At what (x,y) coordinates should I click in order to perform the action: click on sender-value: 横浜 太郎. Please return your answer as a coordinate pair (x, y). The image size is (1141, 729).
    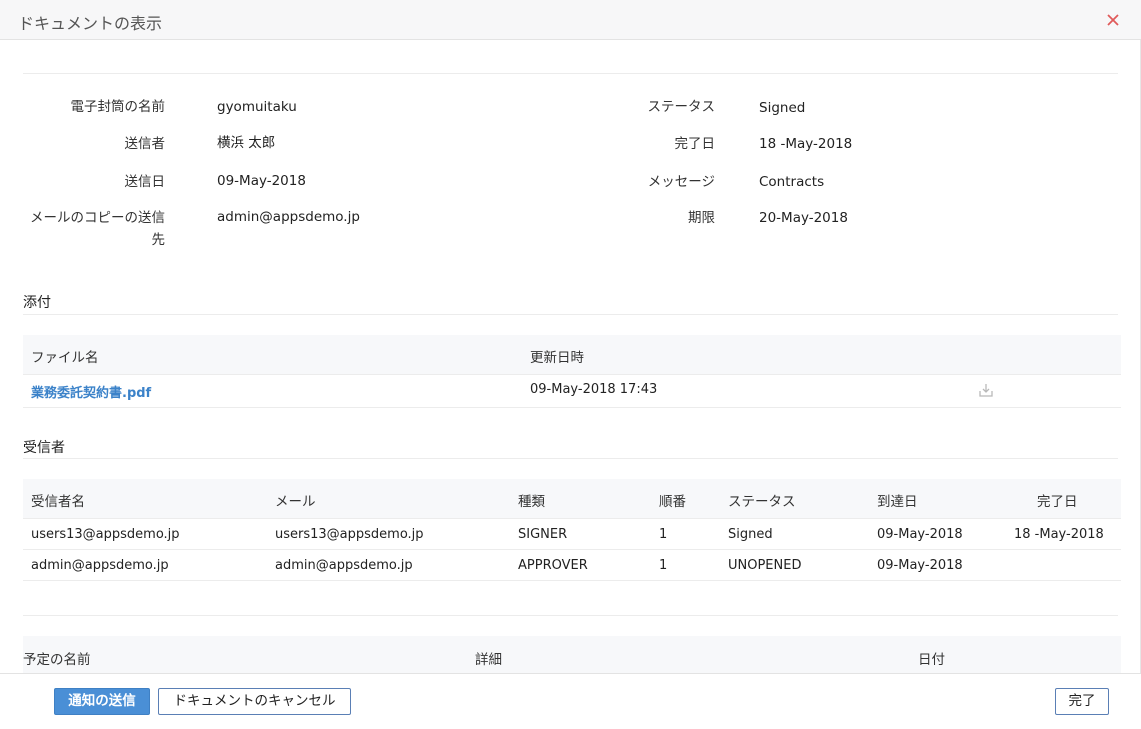
    Looking at the image, I should click on (246, 143).